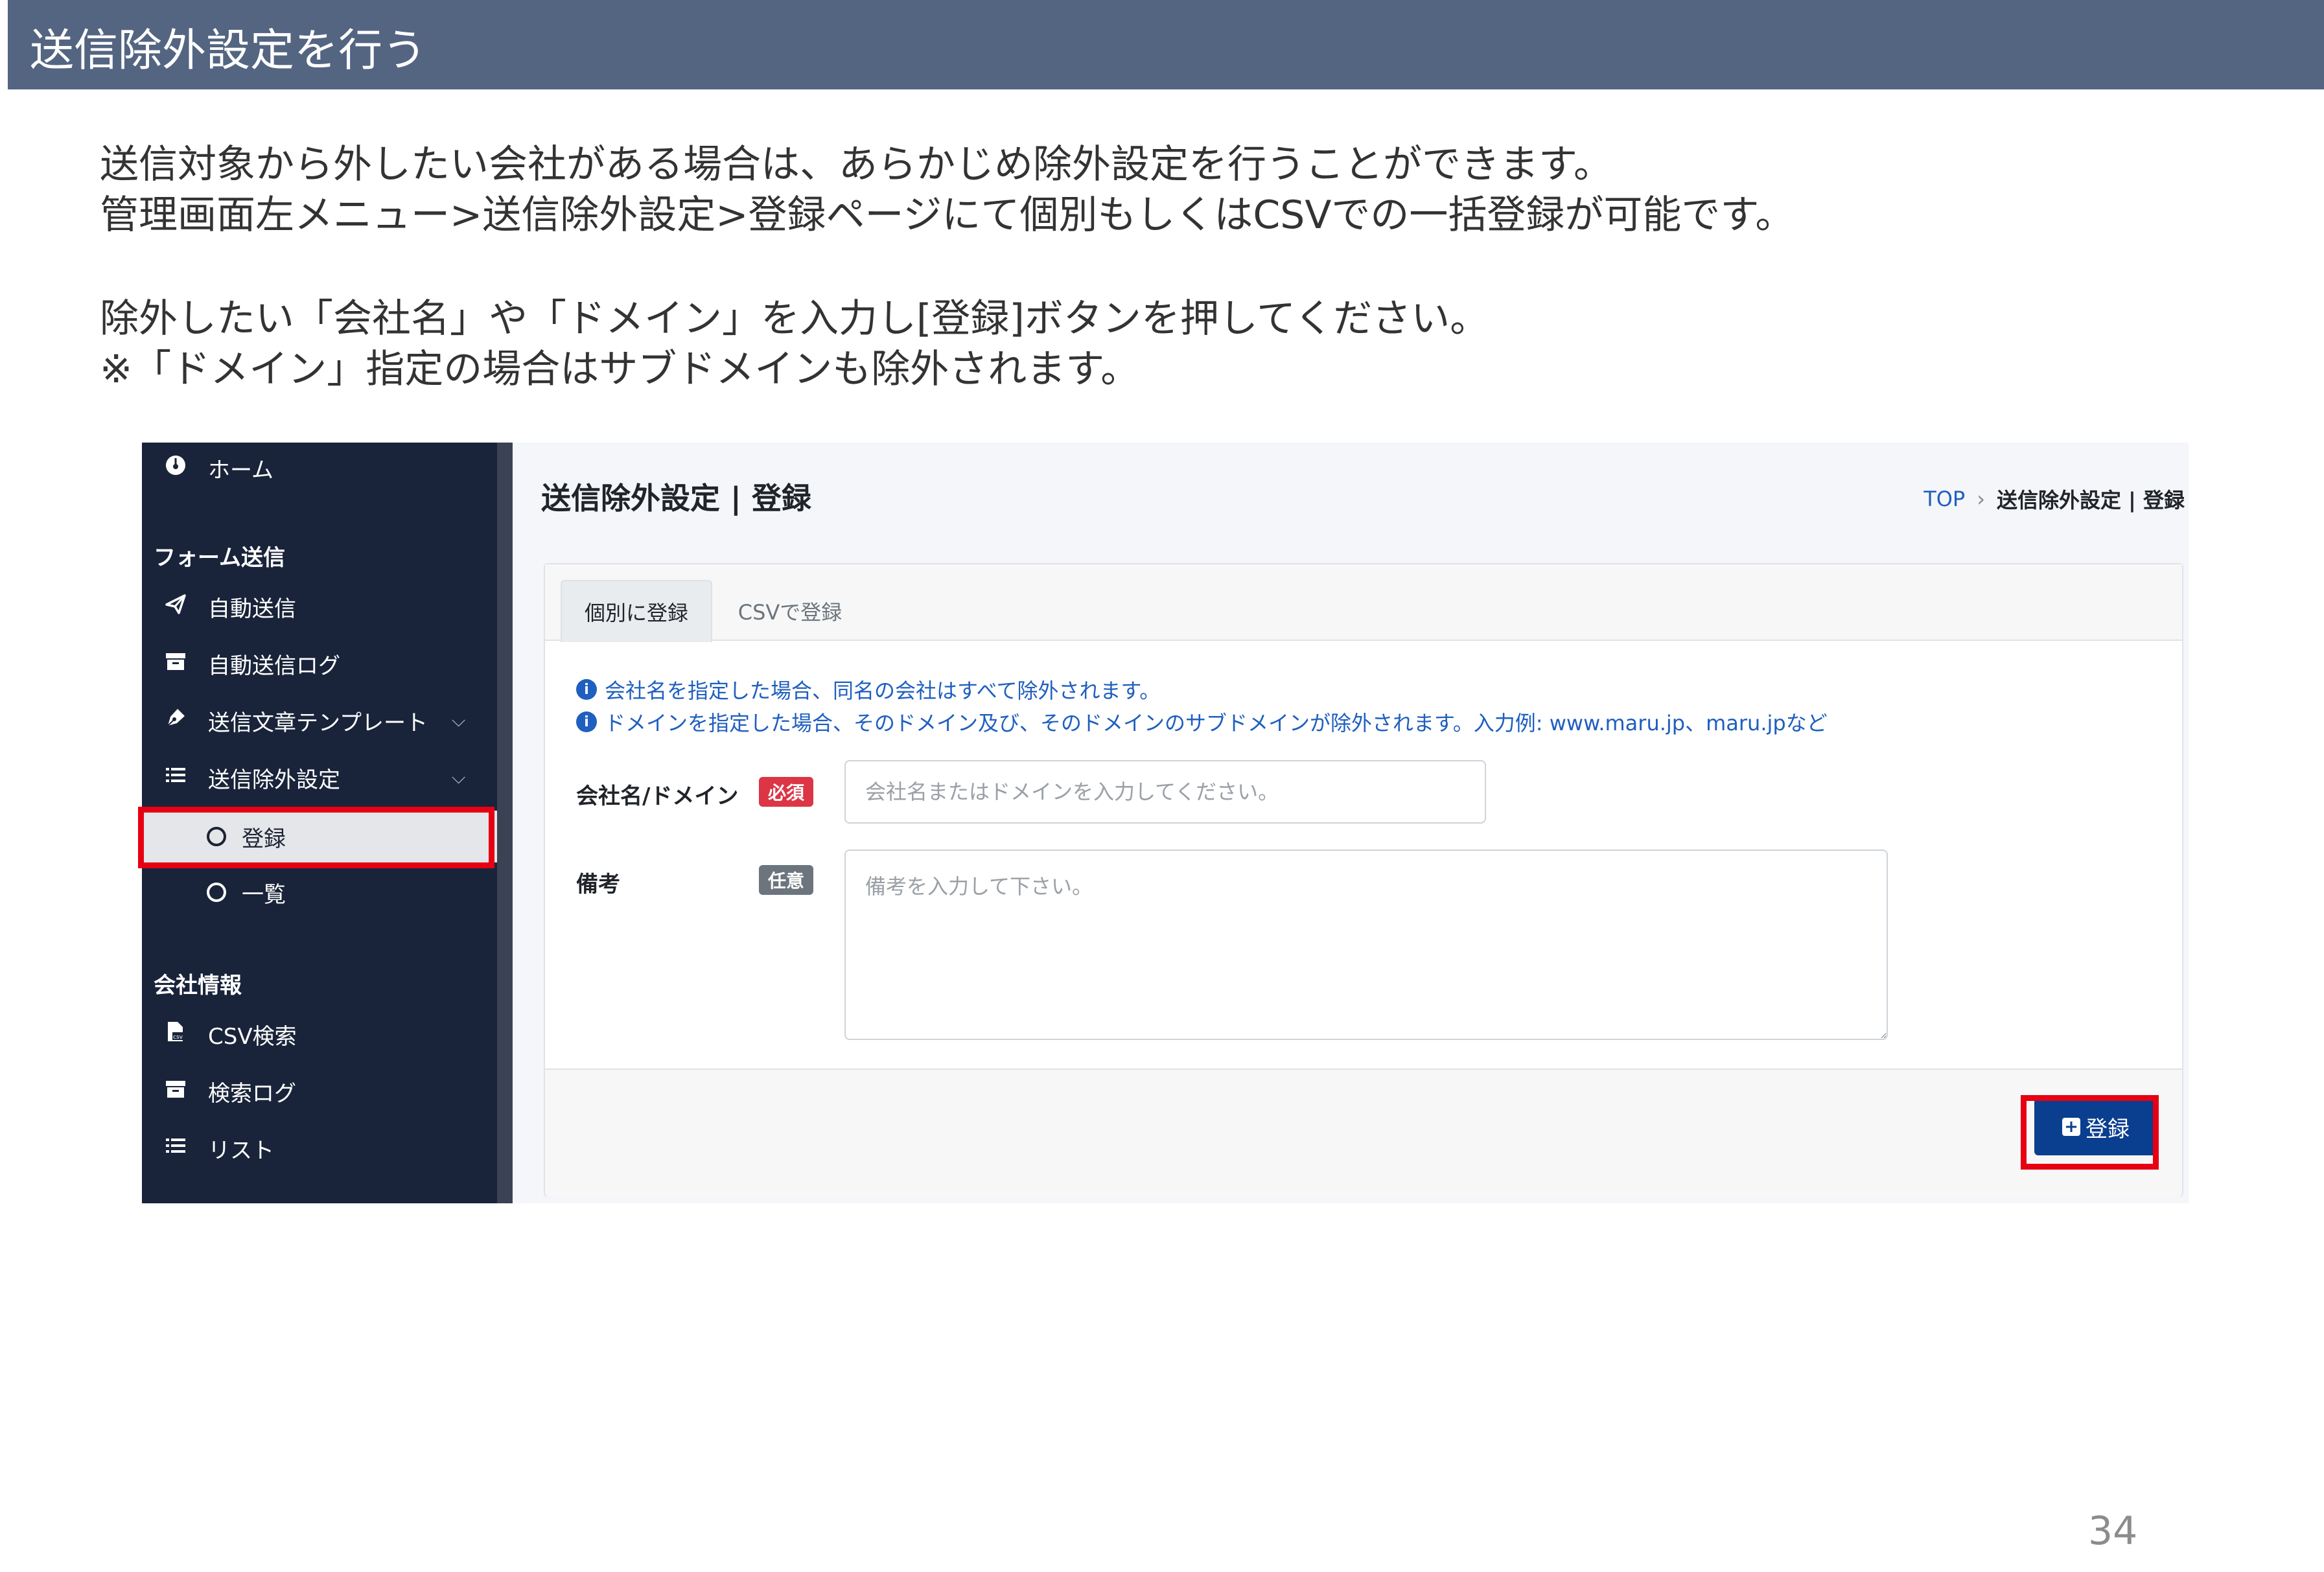  What do you see at coordinates (274, 666) in the screenshot?
I see `sidebar-item-label: 自動送信ログ` at bounding box center [274, 666].